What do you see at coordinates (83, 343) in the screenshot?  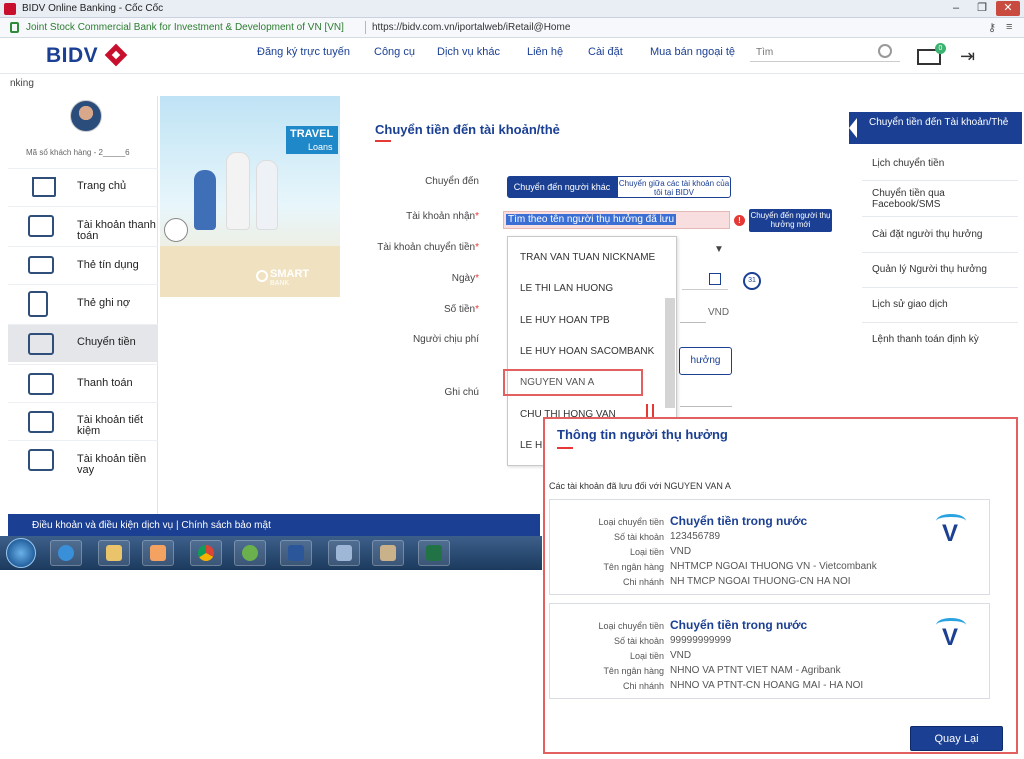 I see `sidebar-item-transfer: Chuyển tiền` at bounding box center [83, 343].